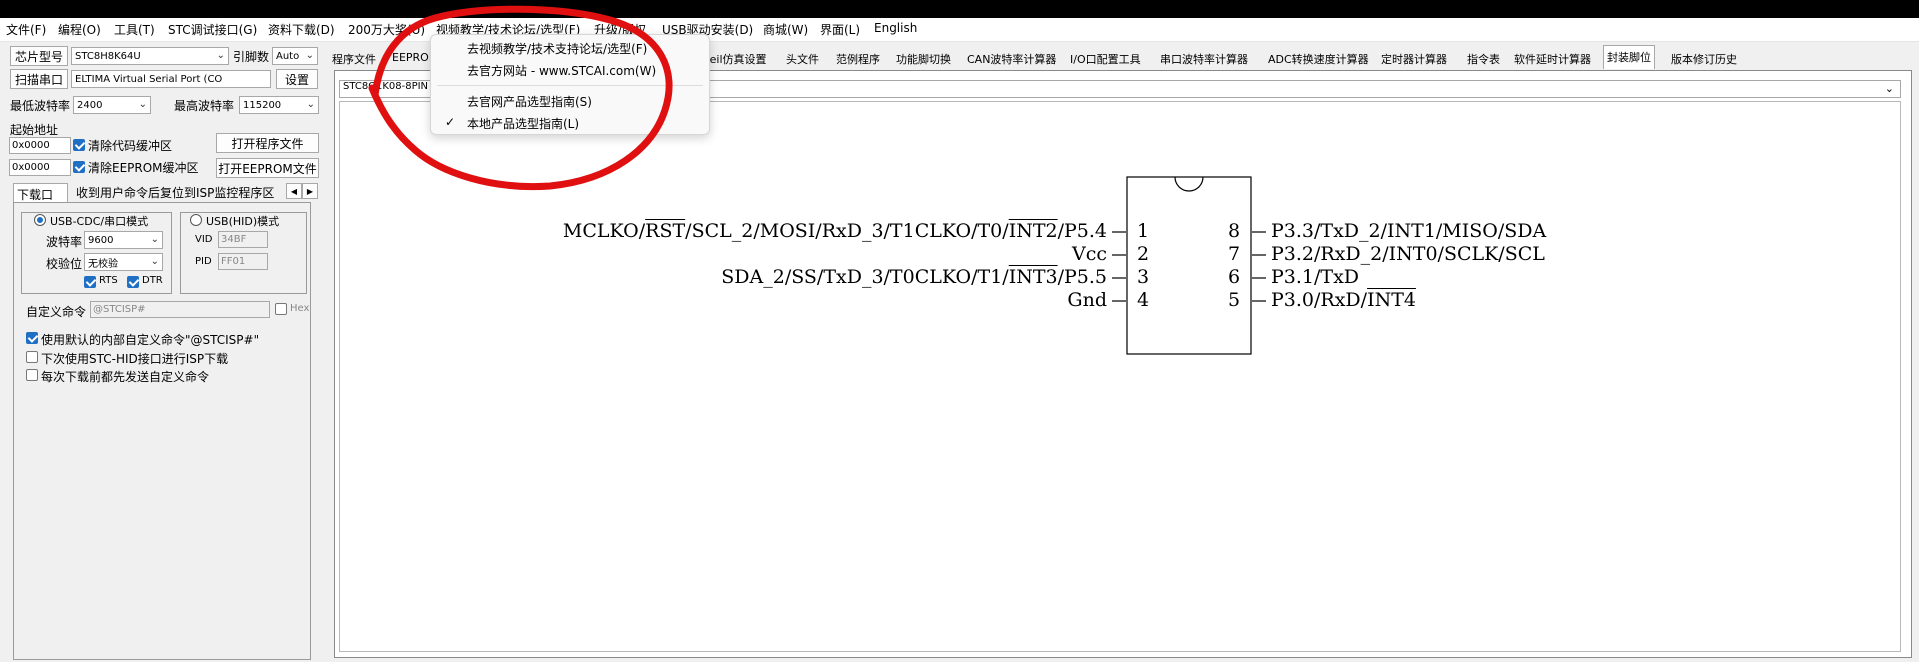 The image size is (1919, 662). I want to click on usb-cdc-radio, so click(40, 220).